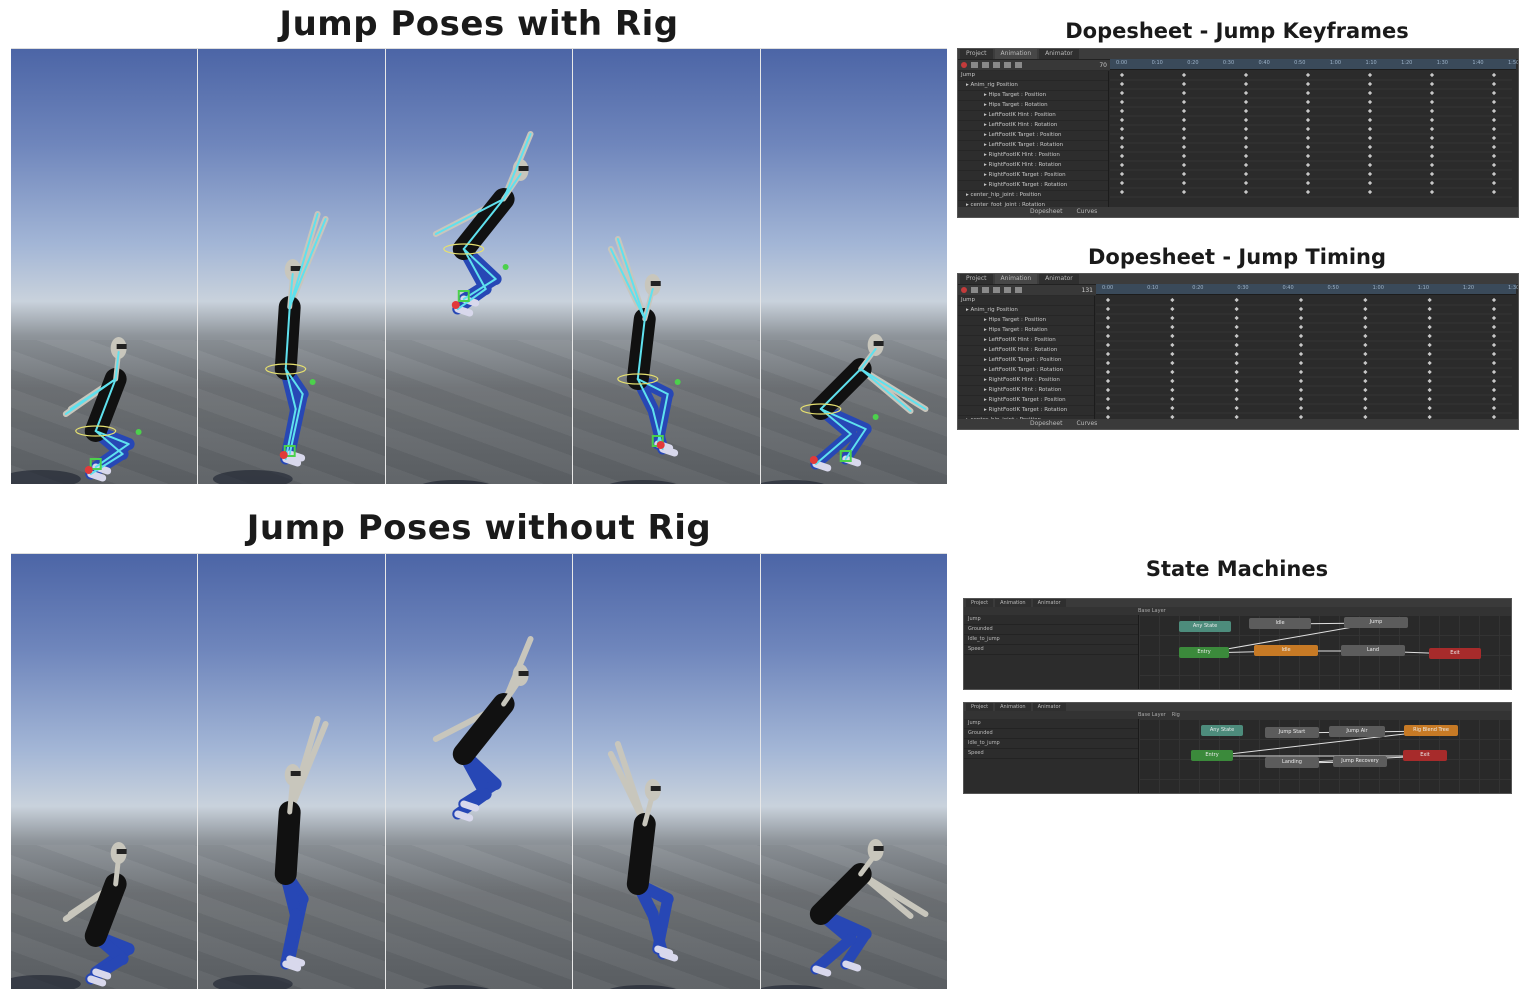 The height and width of the screenshot is (1004, 1526). I want to click on track-row: ▸ Hips Target : Rotation, so click(1026, 331).